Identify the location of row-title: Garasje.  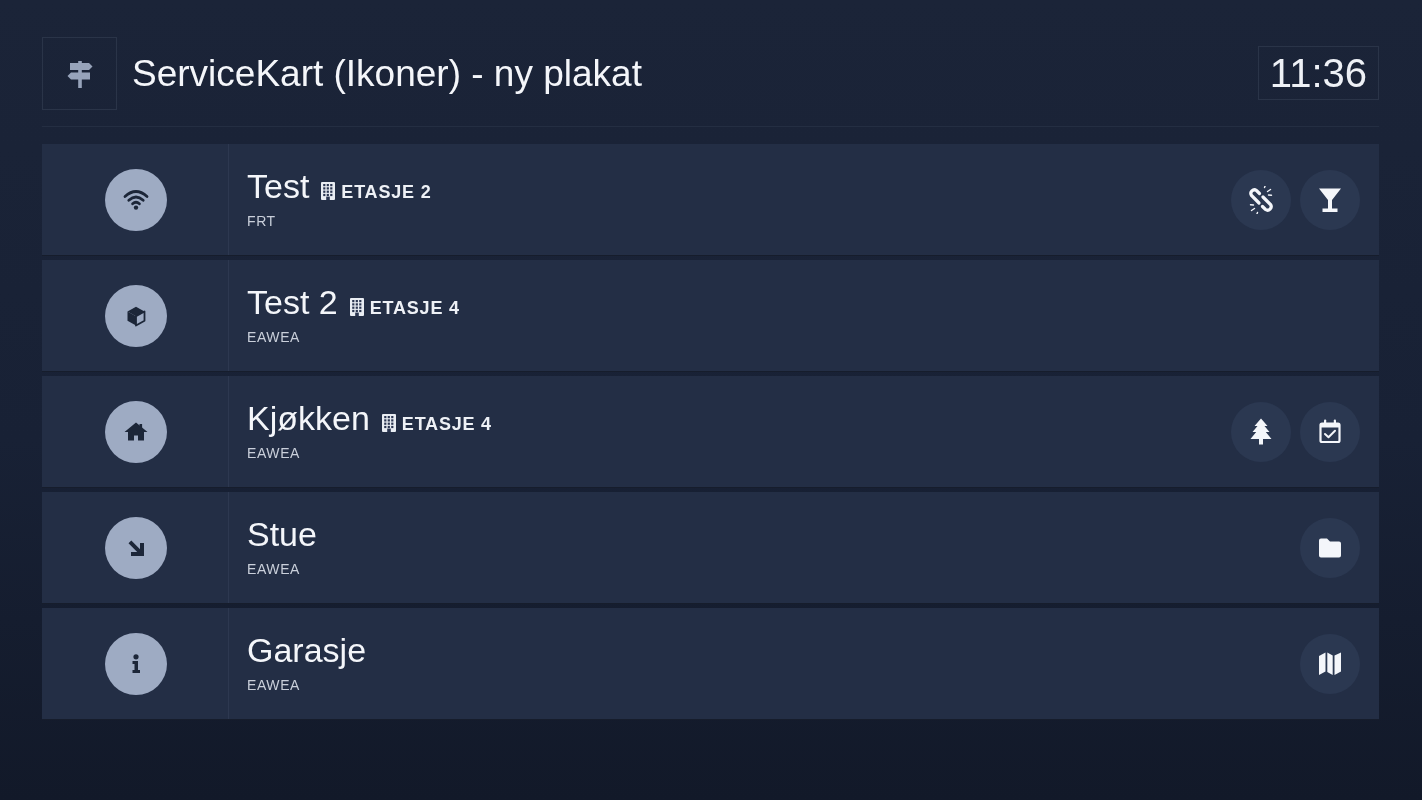
(307, 650).